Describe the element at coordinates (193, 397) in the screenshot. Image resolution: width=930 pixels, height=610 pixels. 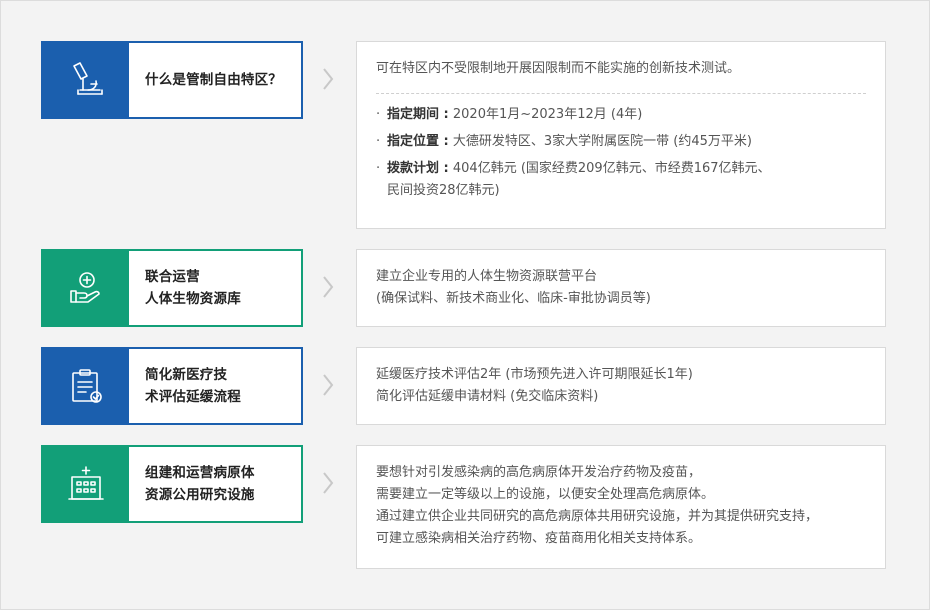
I see `card-title-line: 术评估延缓流程` at that location.